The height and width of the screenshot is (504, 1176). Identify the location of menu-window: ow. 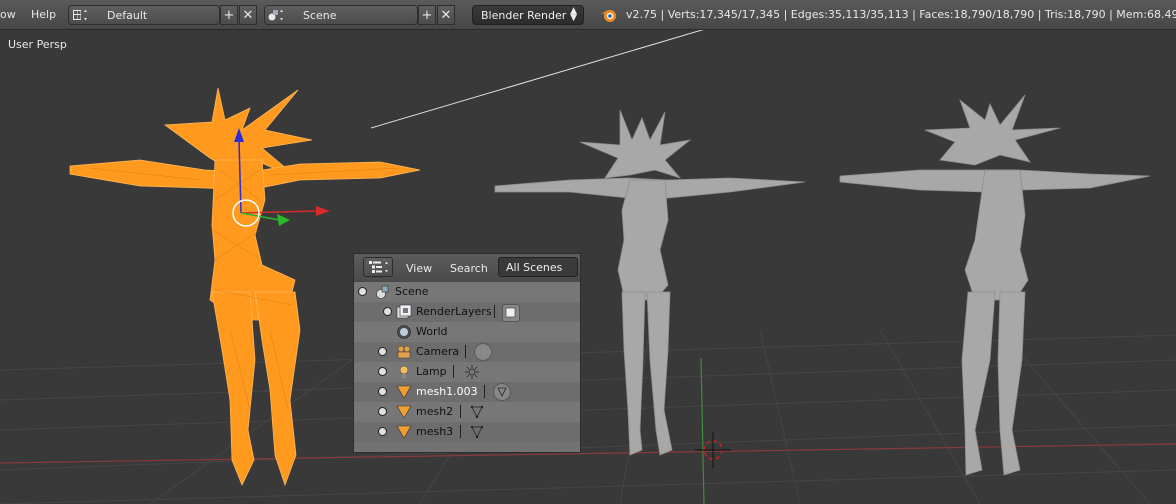
(8, 14).